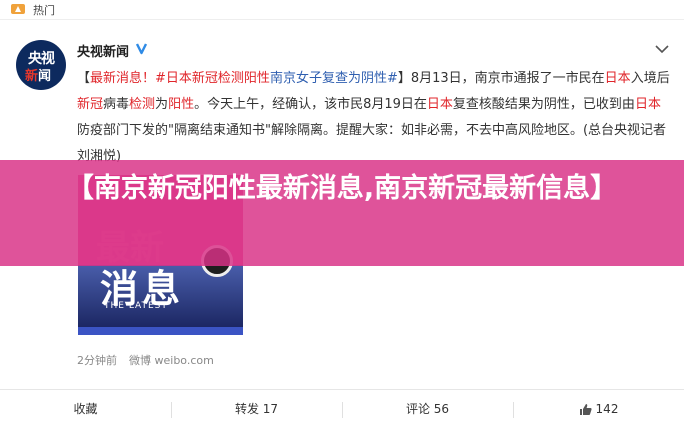  Describe the element at coordinates (212, 78) in the screenshot. I see `hashtag-link: #日本新冠检测阳性` at that location.